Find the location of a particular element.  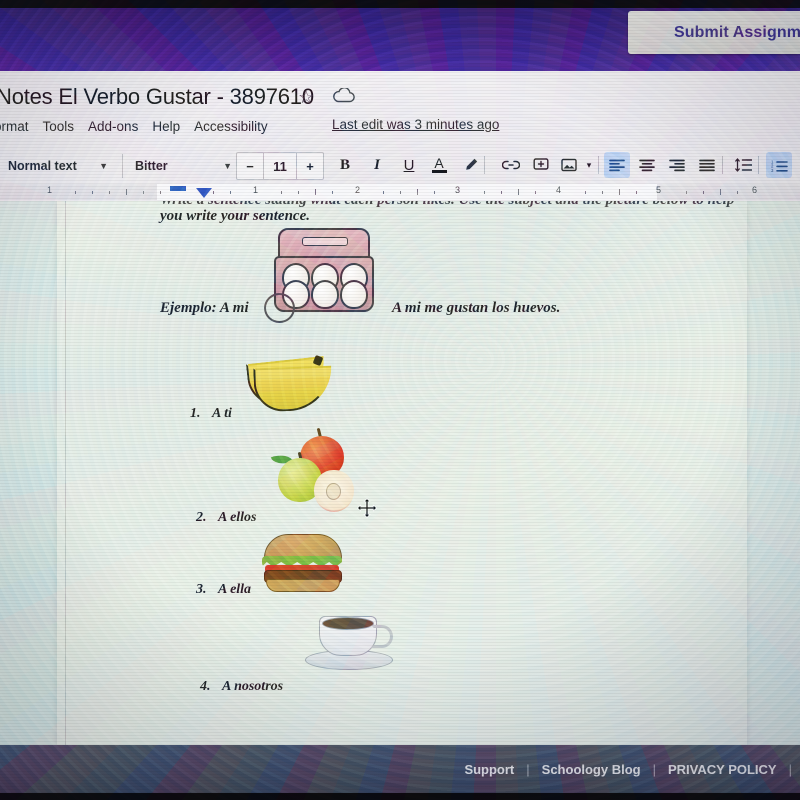

document-ruler: 1 1 2 3 4 5 6 is located at coordinates (400, 192).